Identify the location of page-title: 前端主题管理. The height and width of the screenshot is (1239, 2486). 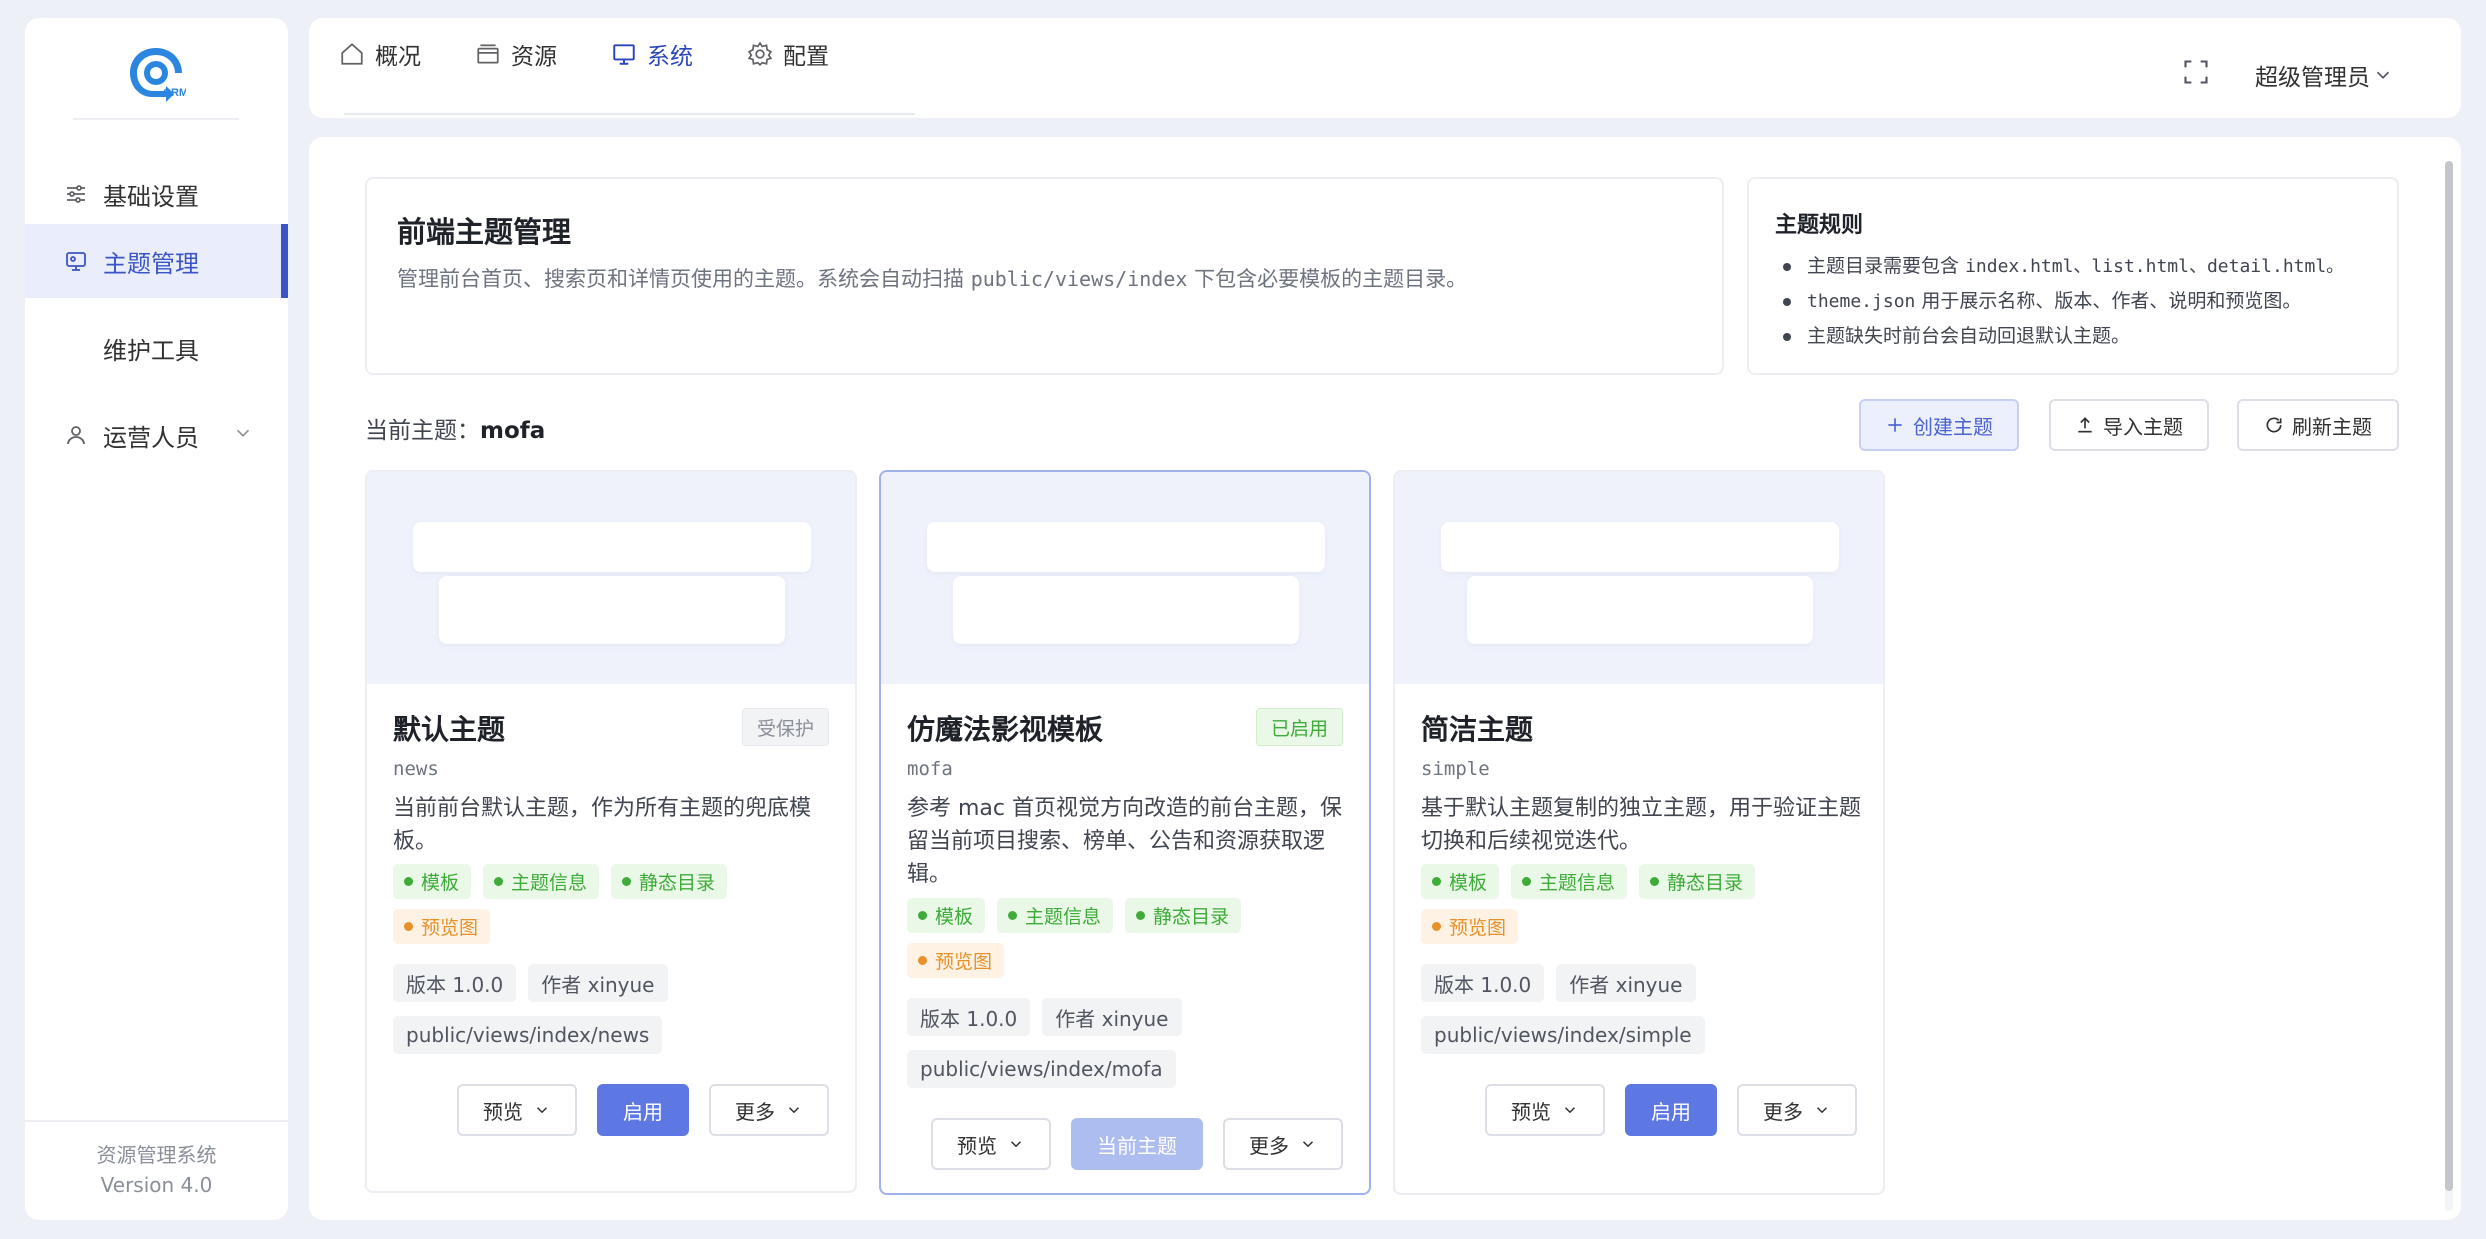
(484, 232).